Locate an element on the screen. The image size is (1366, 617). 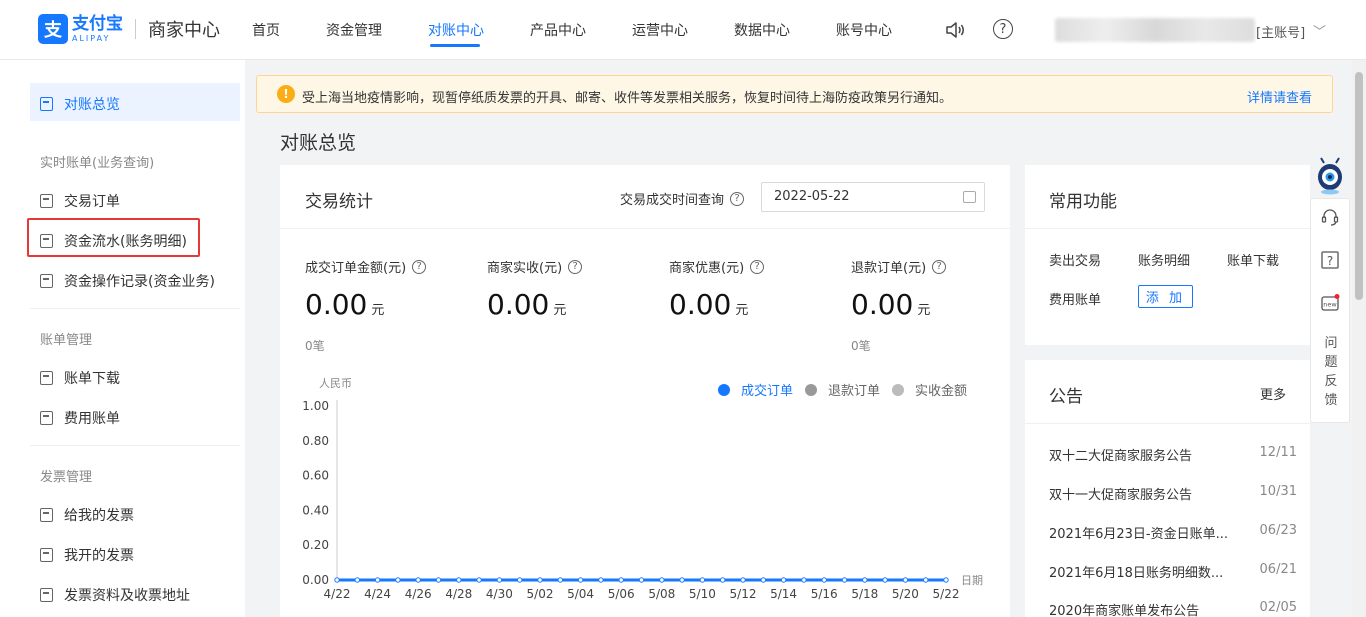
logo-text: 支付宝 ALIPAY is located at coordinates (97, 29).